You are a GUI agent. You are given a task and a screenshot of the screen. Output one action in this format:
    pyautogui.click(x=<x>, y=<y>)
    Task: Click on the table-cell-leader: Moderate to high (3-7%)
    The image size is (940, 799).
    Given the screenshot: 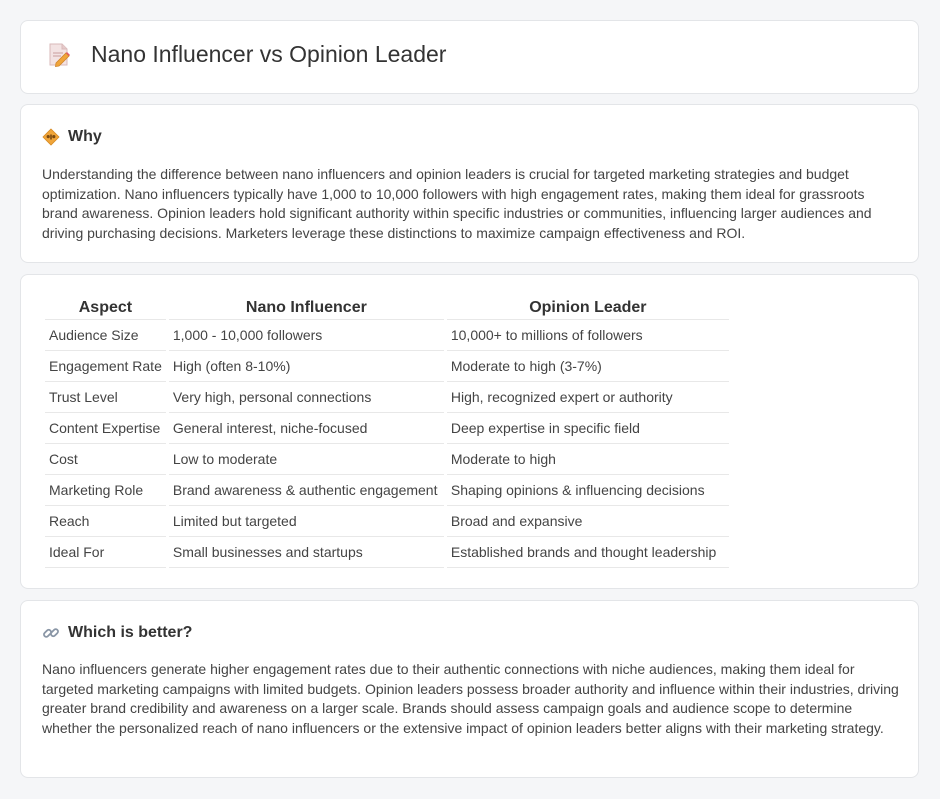 What is the action you would take?
    pyautogui.click(x=587, y=366)
    